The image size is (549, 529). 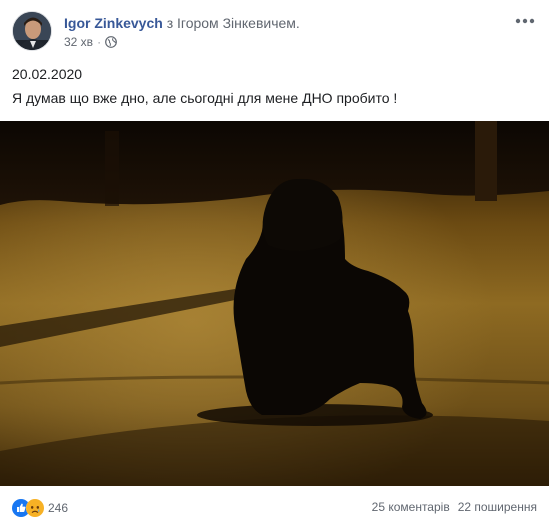 I want to click on author-name-link: Igor Zinkevych, so click(x=113, y=23).